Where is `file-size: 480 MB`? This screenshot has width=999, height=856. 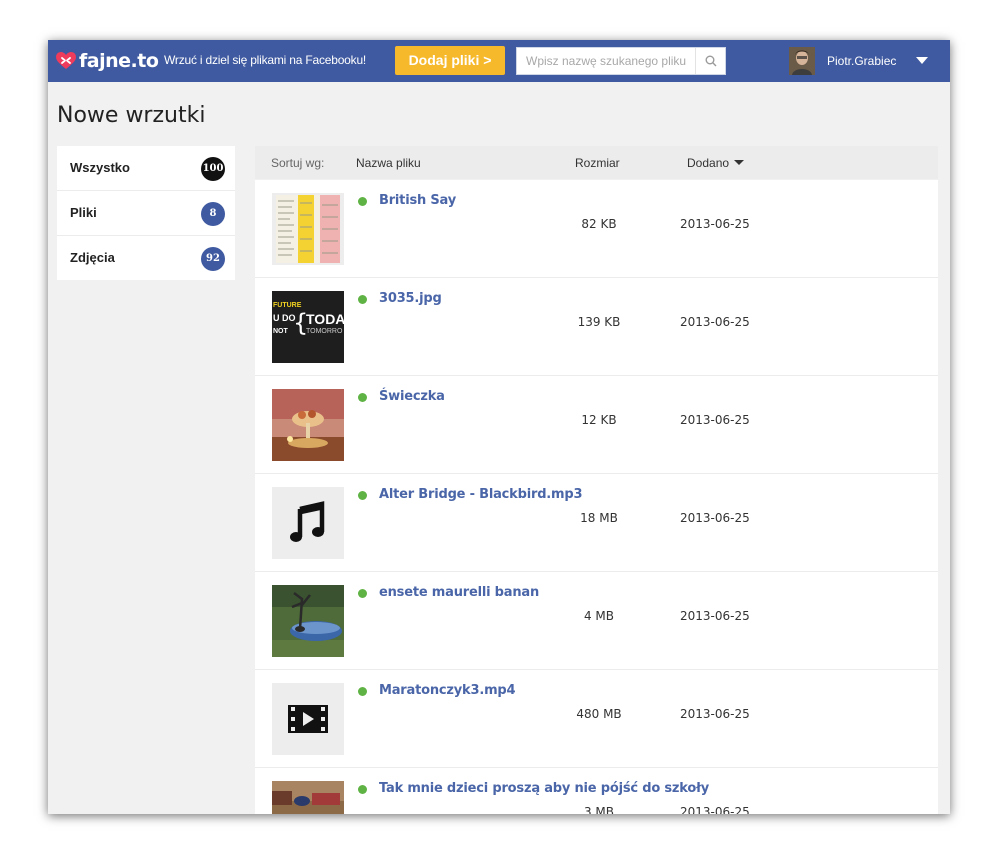 file-size: 480 MB is located at coordinates (599, 714).